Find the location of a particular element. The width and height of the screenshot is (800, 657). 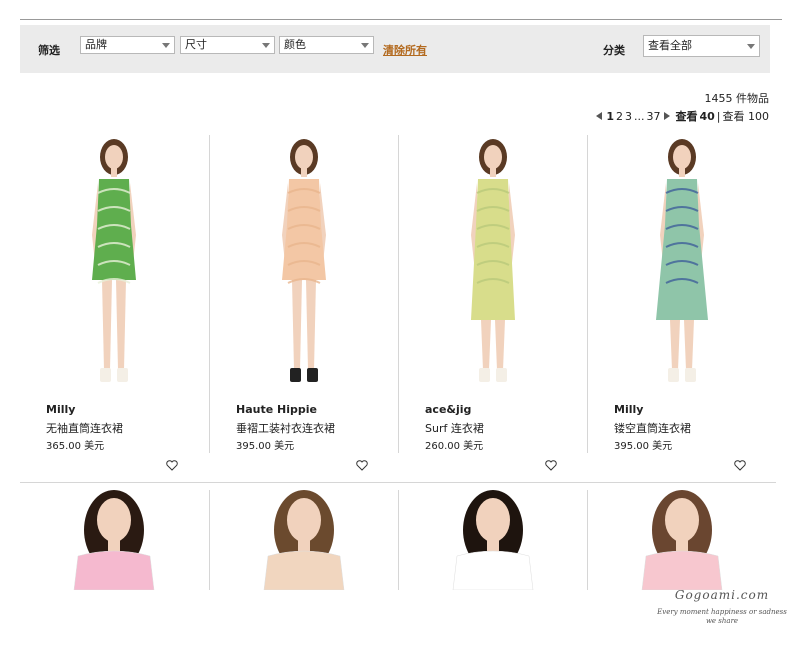

product-card: Milly 无袖直筒连衣裙 365.00 美元 is located at coordinates (114, 303).